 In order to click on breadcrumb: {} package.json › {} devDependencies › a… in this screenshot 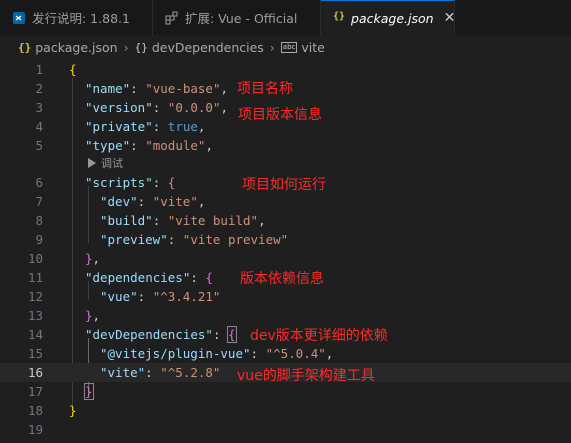, I will do `click(285, 47)`.